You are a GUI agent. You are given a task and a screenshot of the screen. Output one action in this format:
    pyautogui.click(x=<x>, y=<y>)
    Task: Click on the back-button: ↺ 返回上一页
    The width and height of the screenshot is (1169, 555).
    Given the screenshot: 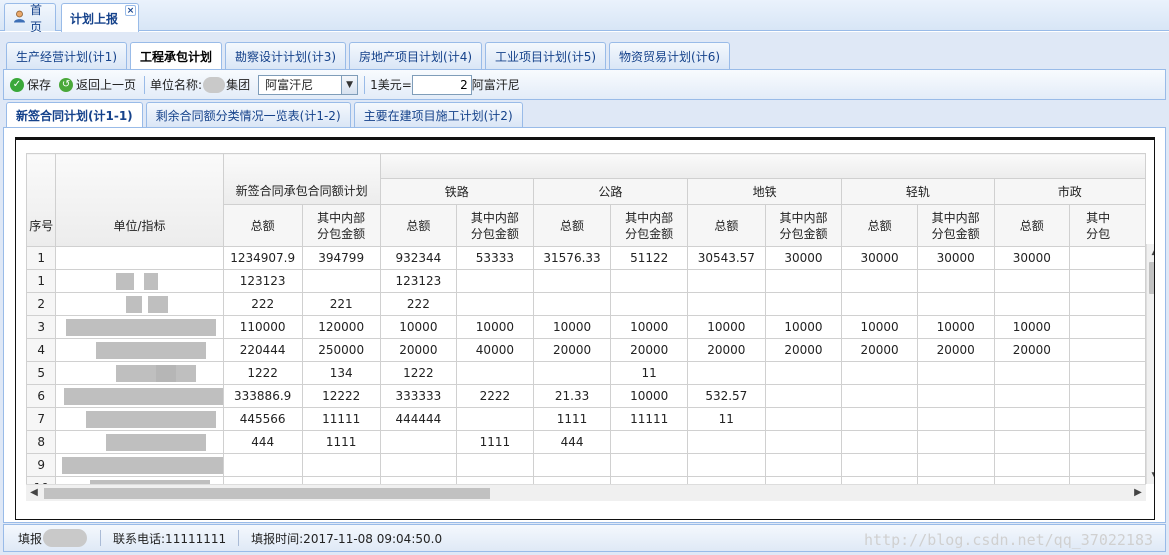 What is the action you would take?
    pyautogui.click(x=97, y=84)
    